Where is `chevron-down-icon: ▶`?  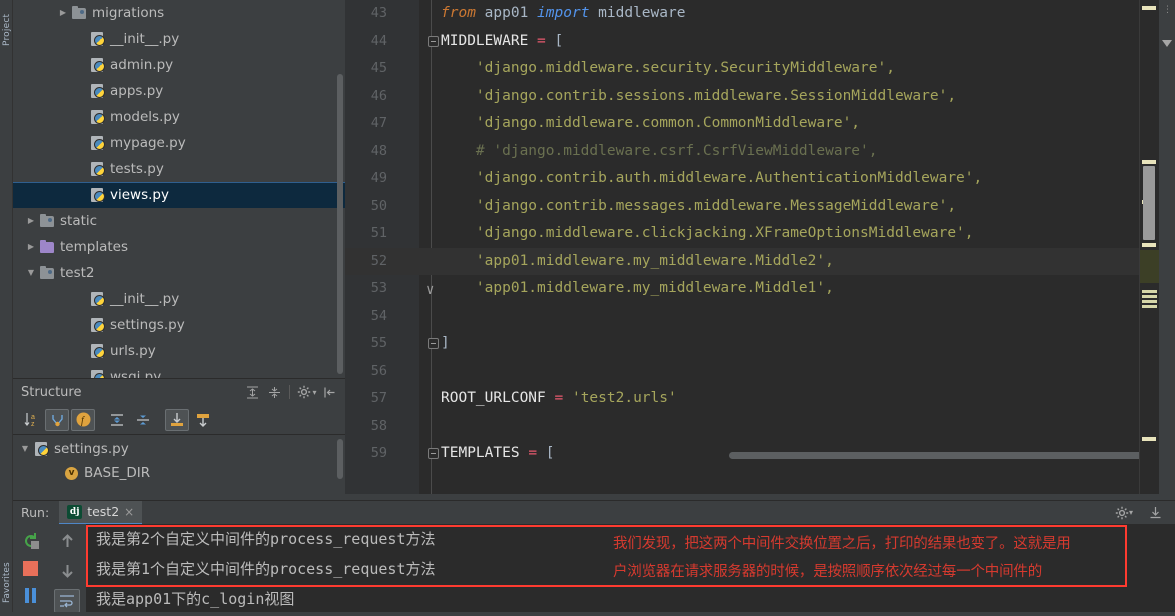
chevron-down-icon: ▶ is located at coordinates (55, 473).